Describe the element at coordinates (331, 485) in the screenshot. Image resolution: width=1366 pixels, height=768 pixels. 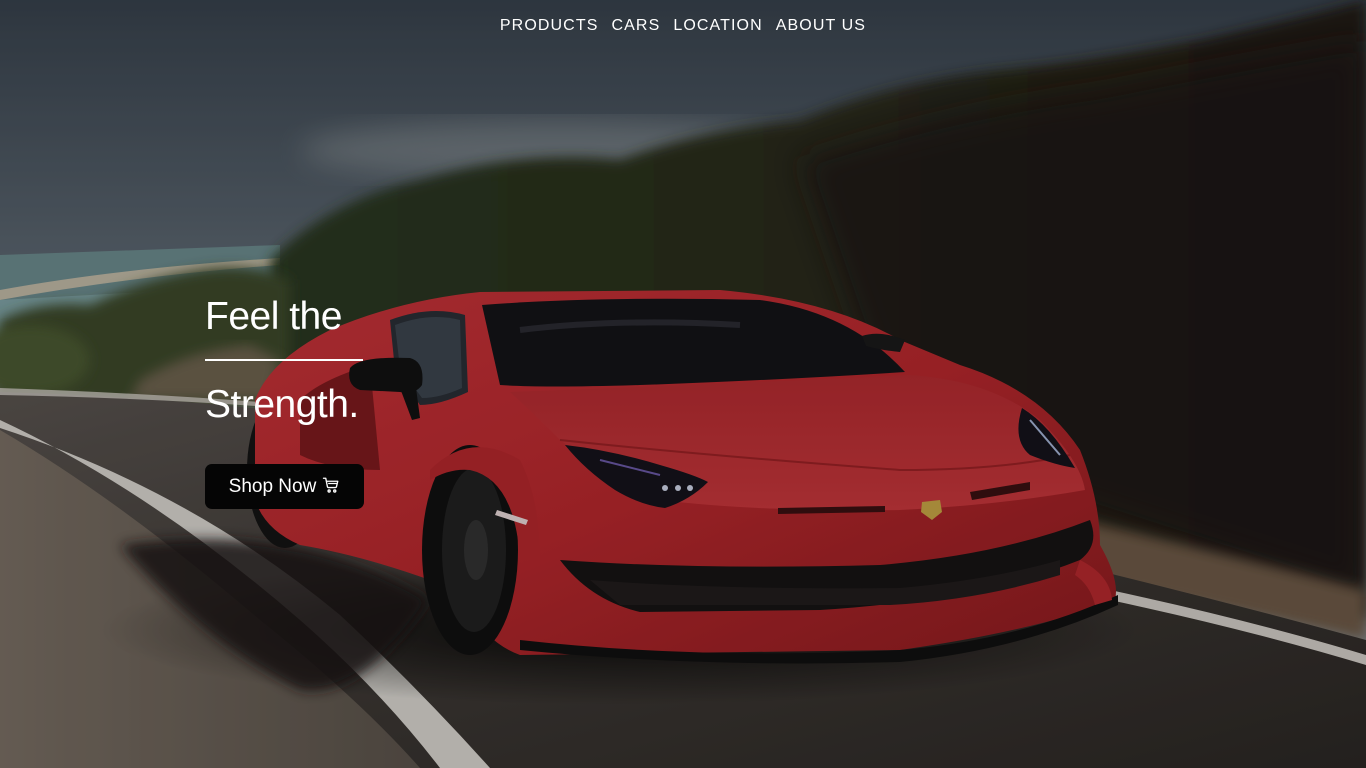
I see `shopping-cart-icon` at that location.